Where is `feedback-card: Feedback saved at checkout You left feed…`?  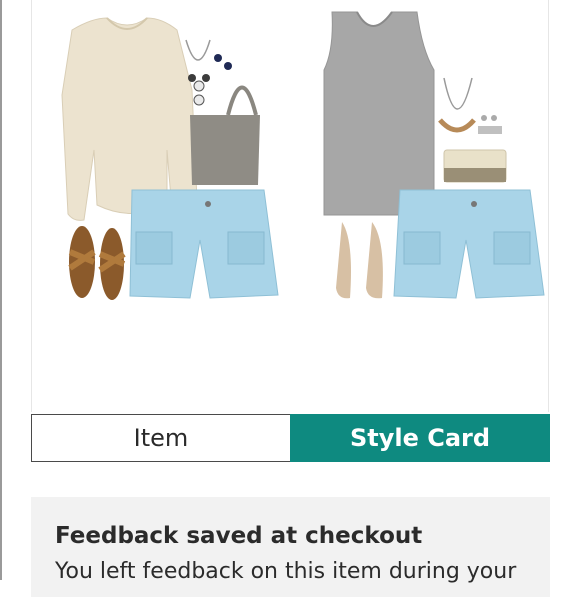 feedback-card: Feedback saved at checkout You left feed… is located at coordinates (290, 547).